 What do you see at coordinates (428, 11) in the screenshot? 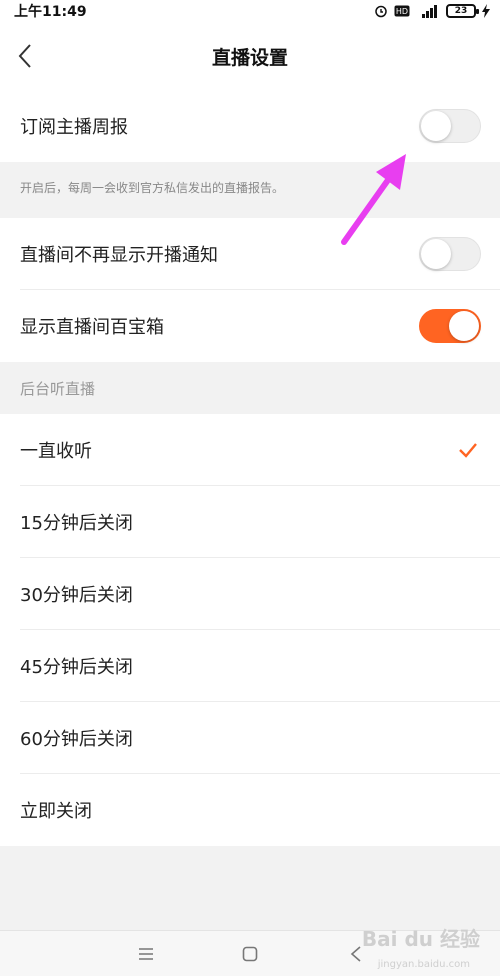
I see `signal-icon` at bounding box center [428, 11].